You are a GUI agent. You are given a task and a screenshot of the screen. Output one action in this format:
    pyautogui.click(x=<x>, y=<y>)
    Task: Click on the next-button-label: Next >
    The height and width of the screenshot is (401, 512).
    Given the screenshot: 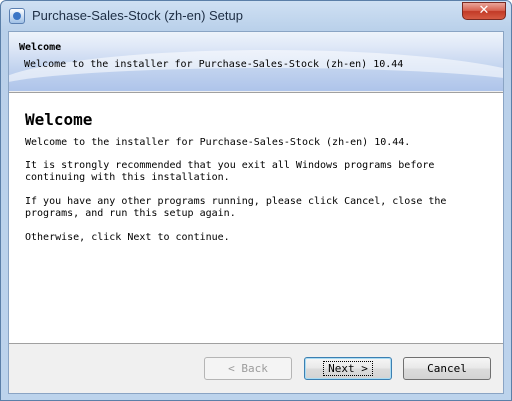 What is the action you would take?
    pyautogui.click(x=348, y=368)
    